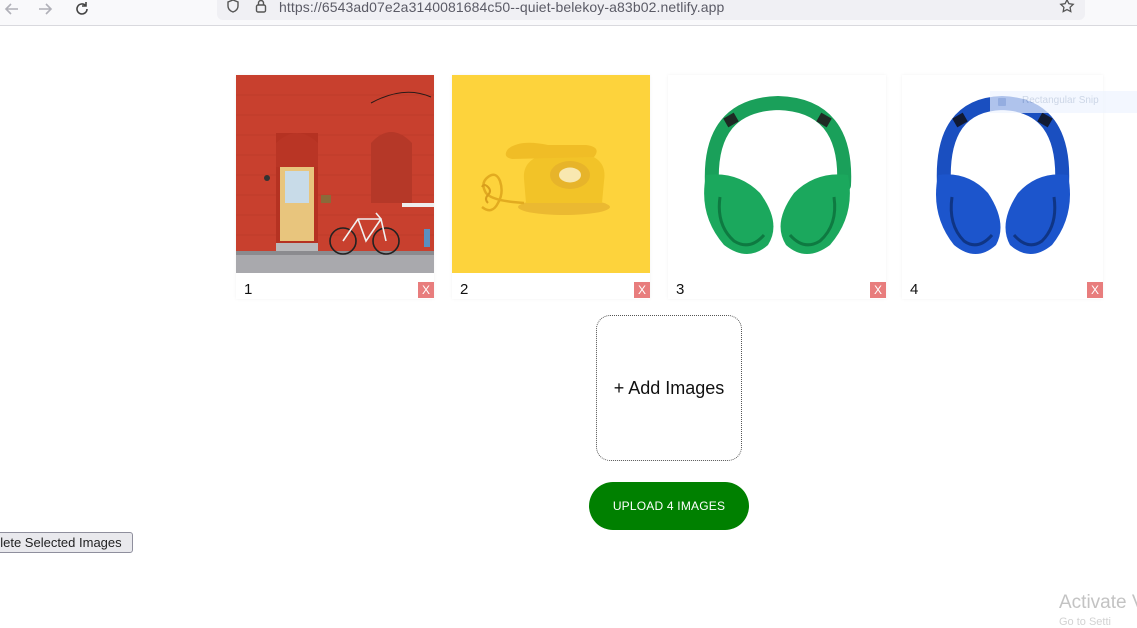 This screenshot has width=1137, height=628. I want to click on bookmark-star-icon, so click(1067, 7).